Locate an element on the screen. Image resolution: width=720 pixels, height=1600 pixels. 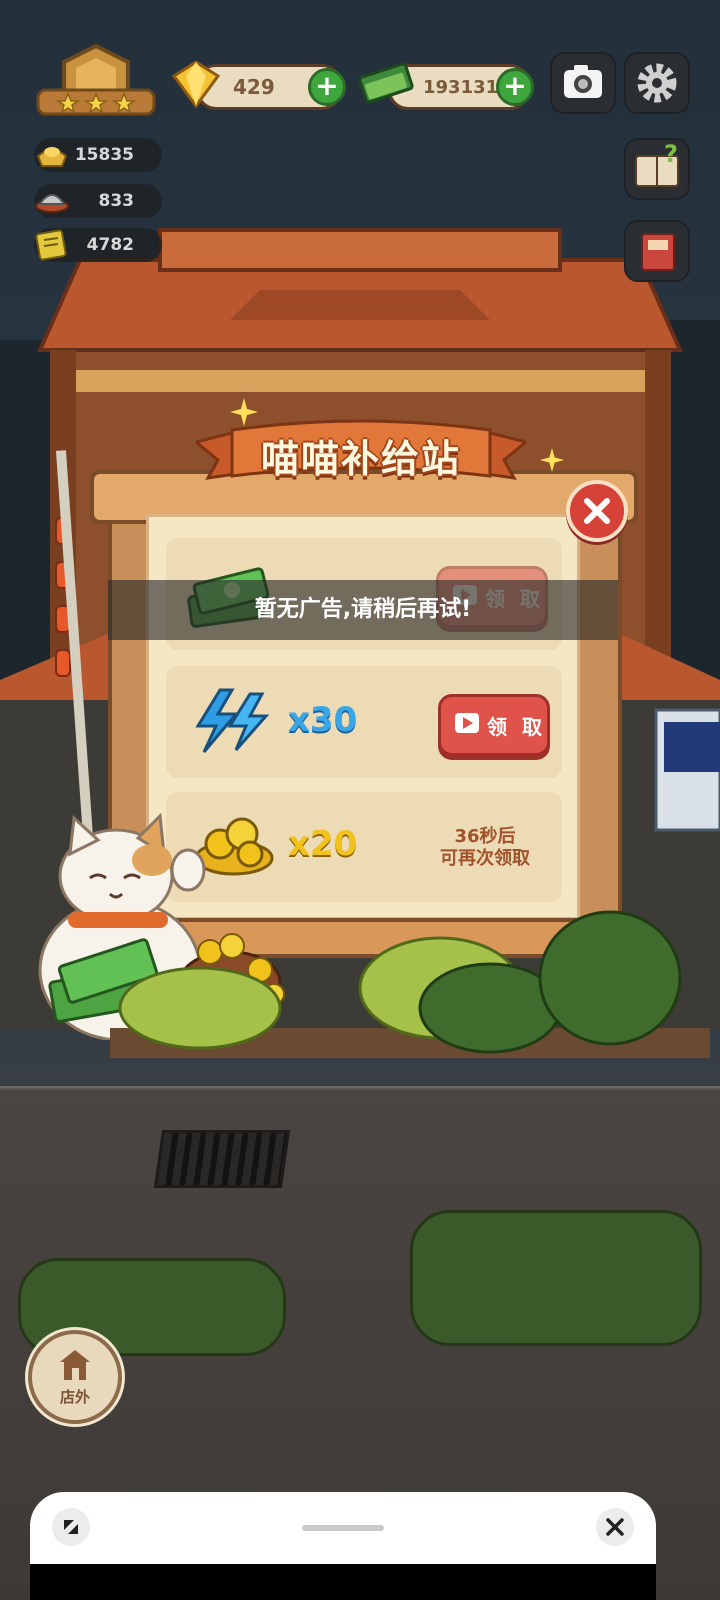
dialog-title: 喵喵补给站 is located at coordinates (360, 459).